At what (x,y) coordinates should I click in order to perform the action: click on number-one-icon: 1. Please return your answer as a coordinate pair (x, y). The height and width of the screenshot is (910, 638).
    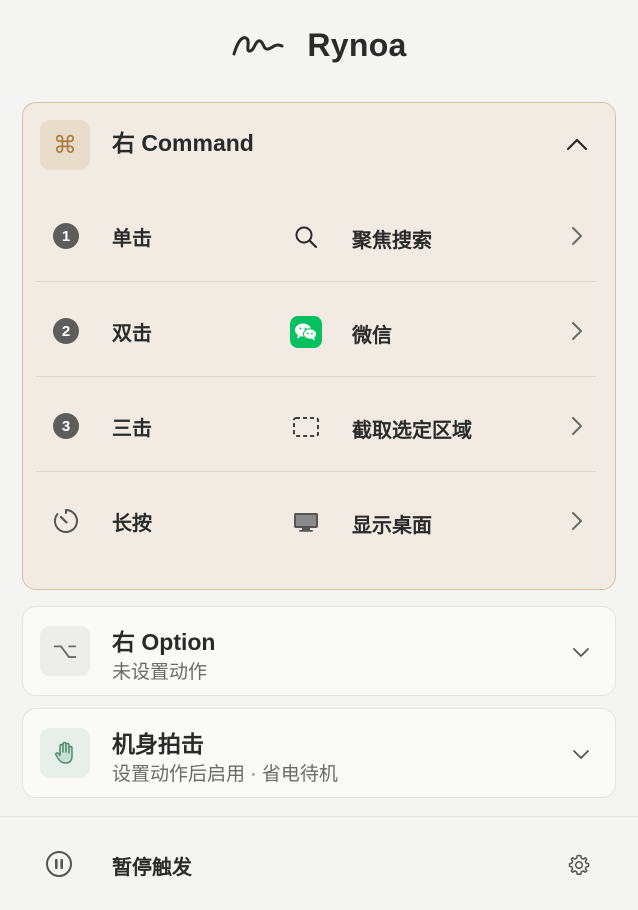
    Looking at the image, I should click on (66, 236).